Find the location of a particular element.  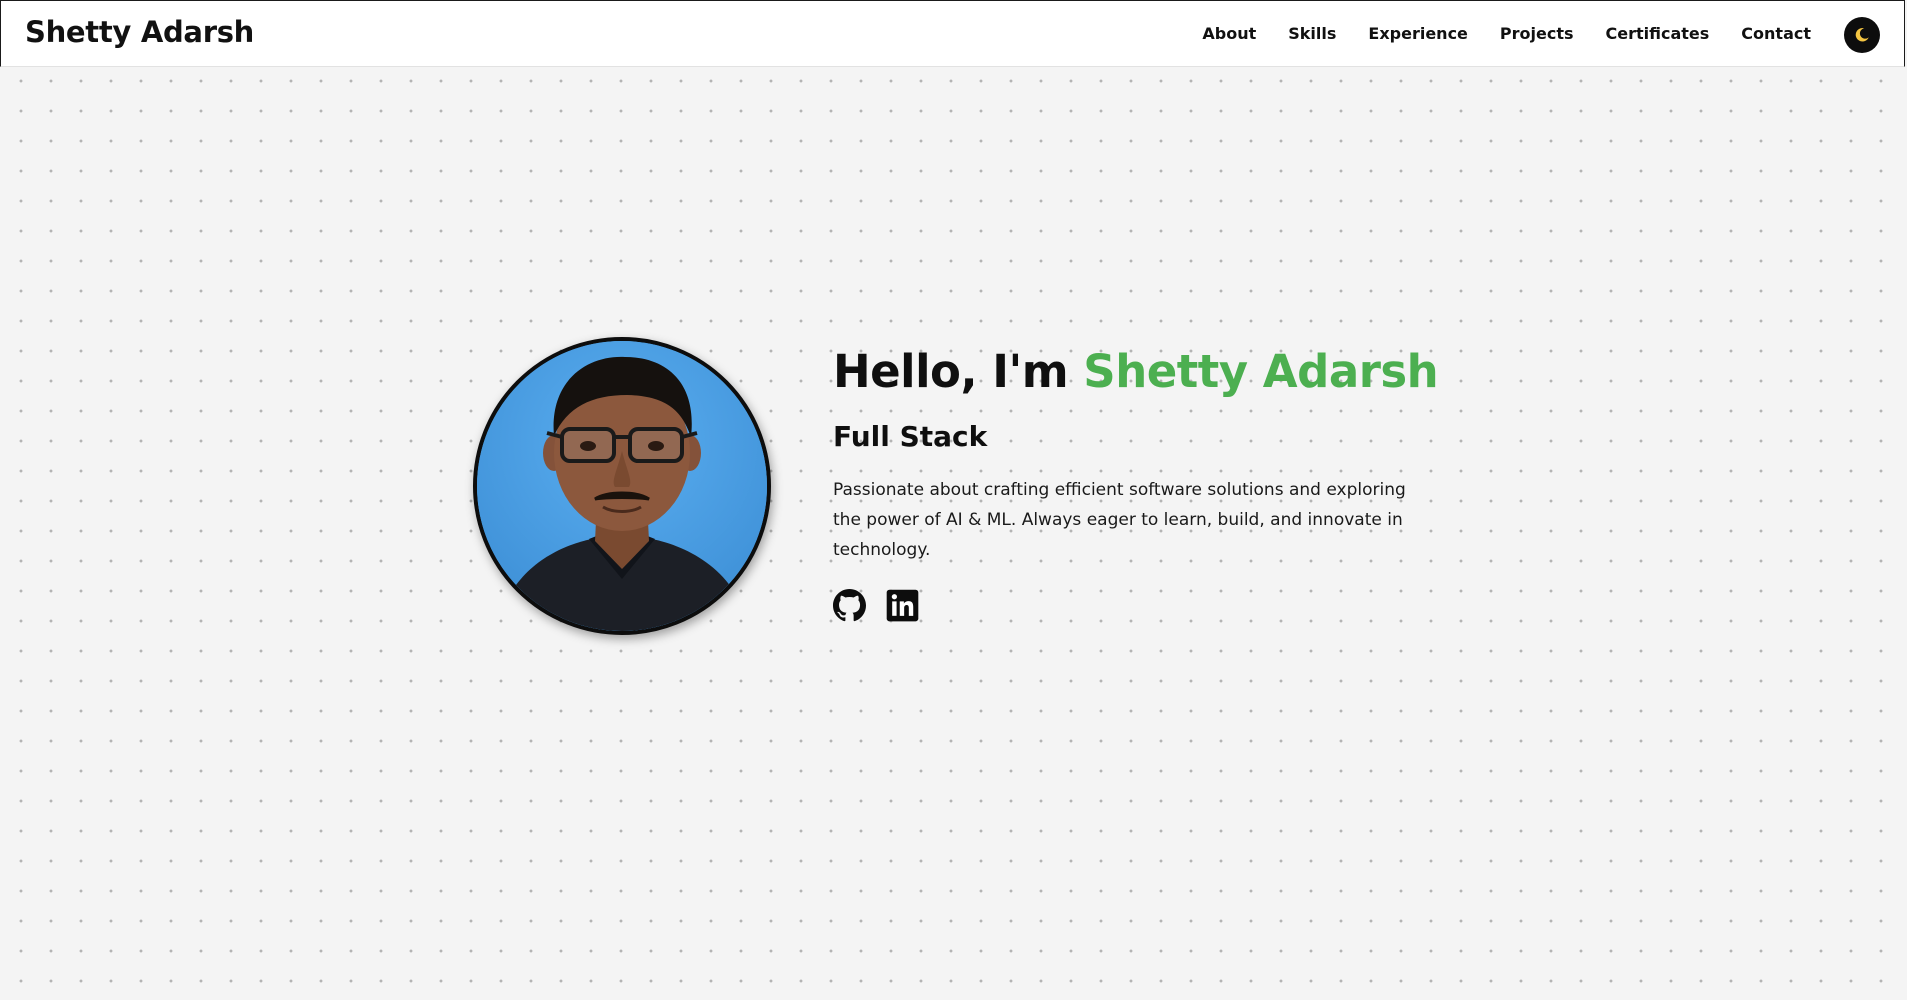

theme-toggle-button is located at coordinates (1862, 35).